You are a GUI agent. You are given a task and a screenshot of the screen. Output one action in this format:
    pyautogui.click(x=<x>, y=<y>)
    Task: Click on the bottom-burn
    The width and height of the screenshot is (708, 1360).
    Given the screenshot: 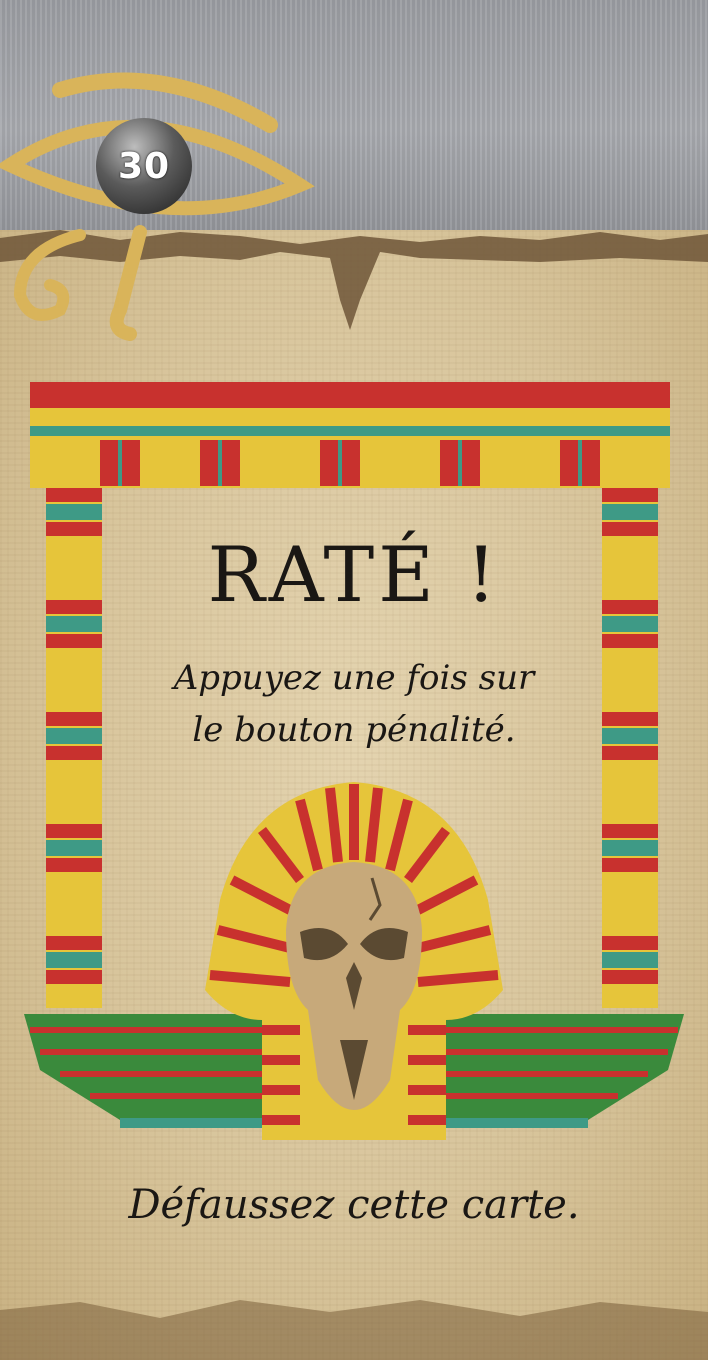 What is the action you would take?
    pyautogui.click(x=354, y=1330)
    